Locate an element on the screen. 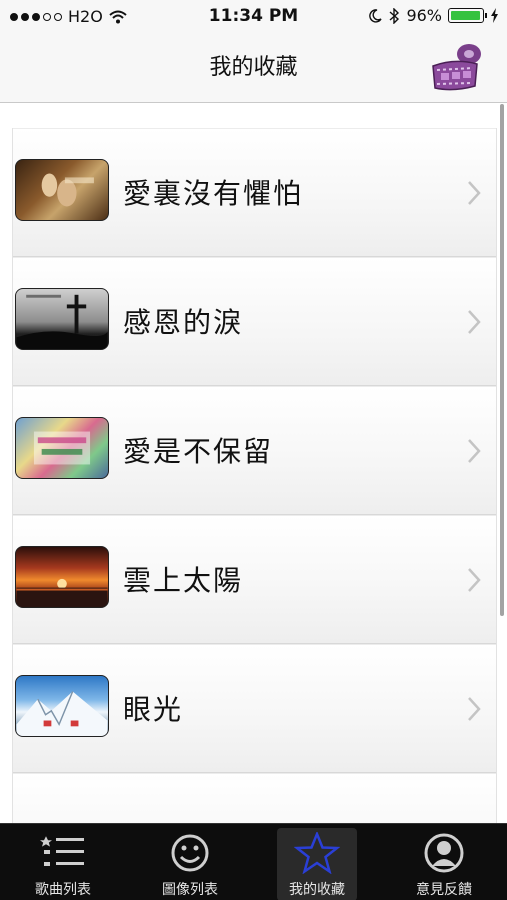  song-title: 眼光 is located at coordinates (153, 709).